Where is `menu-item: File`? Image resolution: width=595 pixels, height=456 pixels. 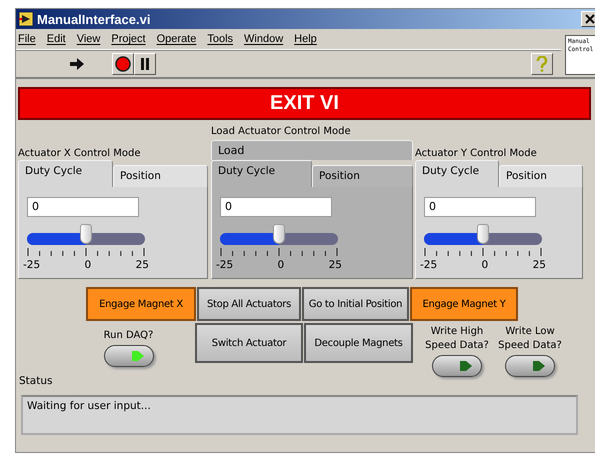
menu-item: File is located at coordinates (27, 39).